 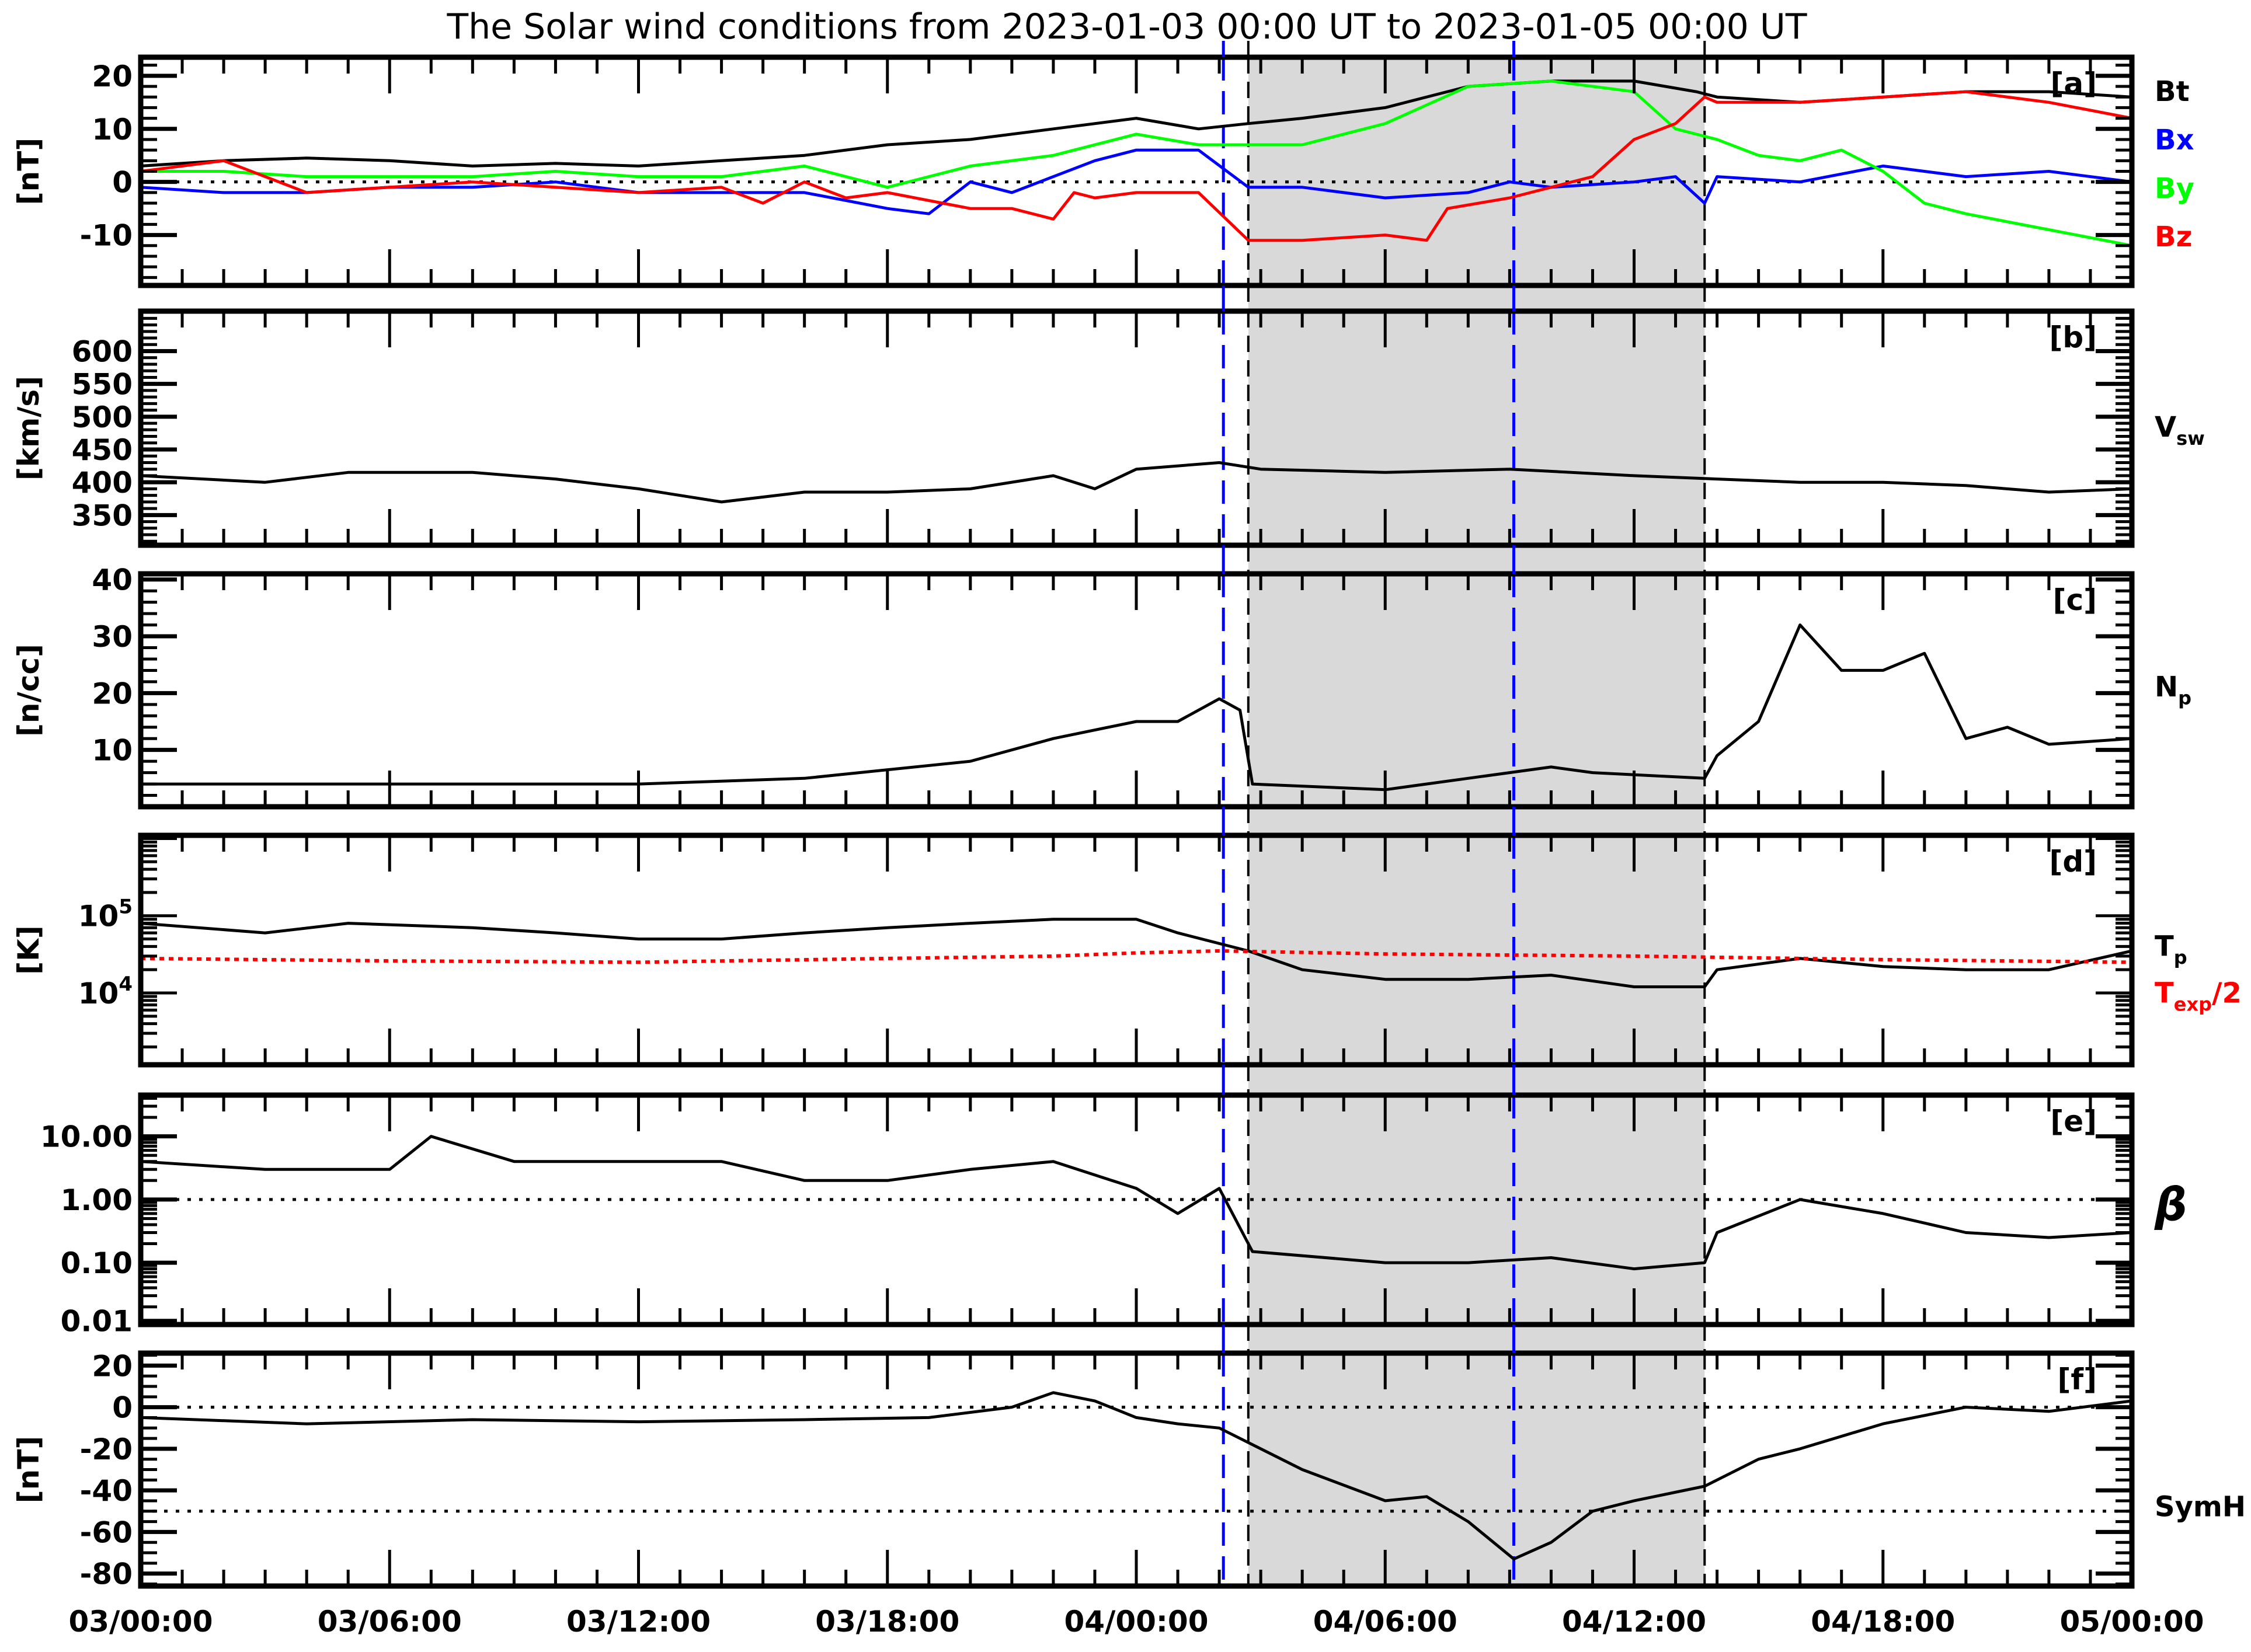 What do you see at coordinates (103, 352) in the screenshot?
I see `y-tick-label: 600` at bounding box center [103, 352].